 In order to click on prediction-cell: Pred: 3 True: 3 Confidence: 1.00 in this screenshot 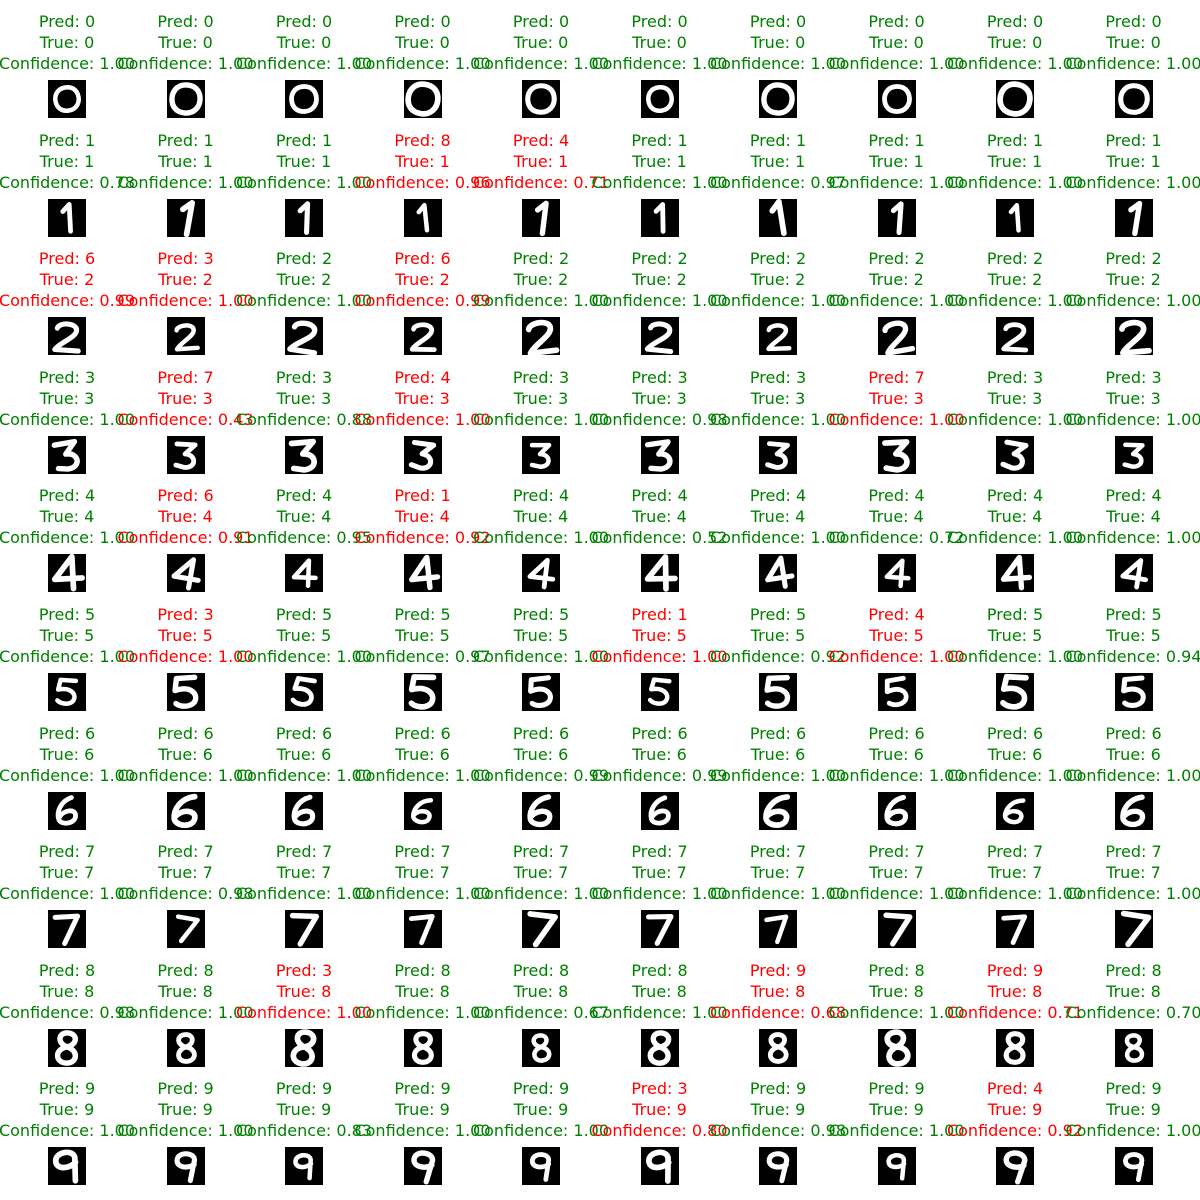, I will do `click(1132, 415)`.